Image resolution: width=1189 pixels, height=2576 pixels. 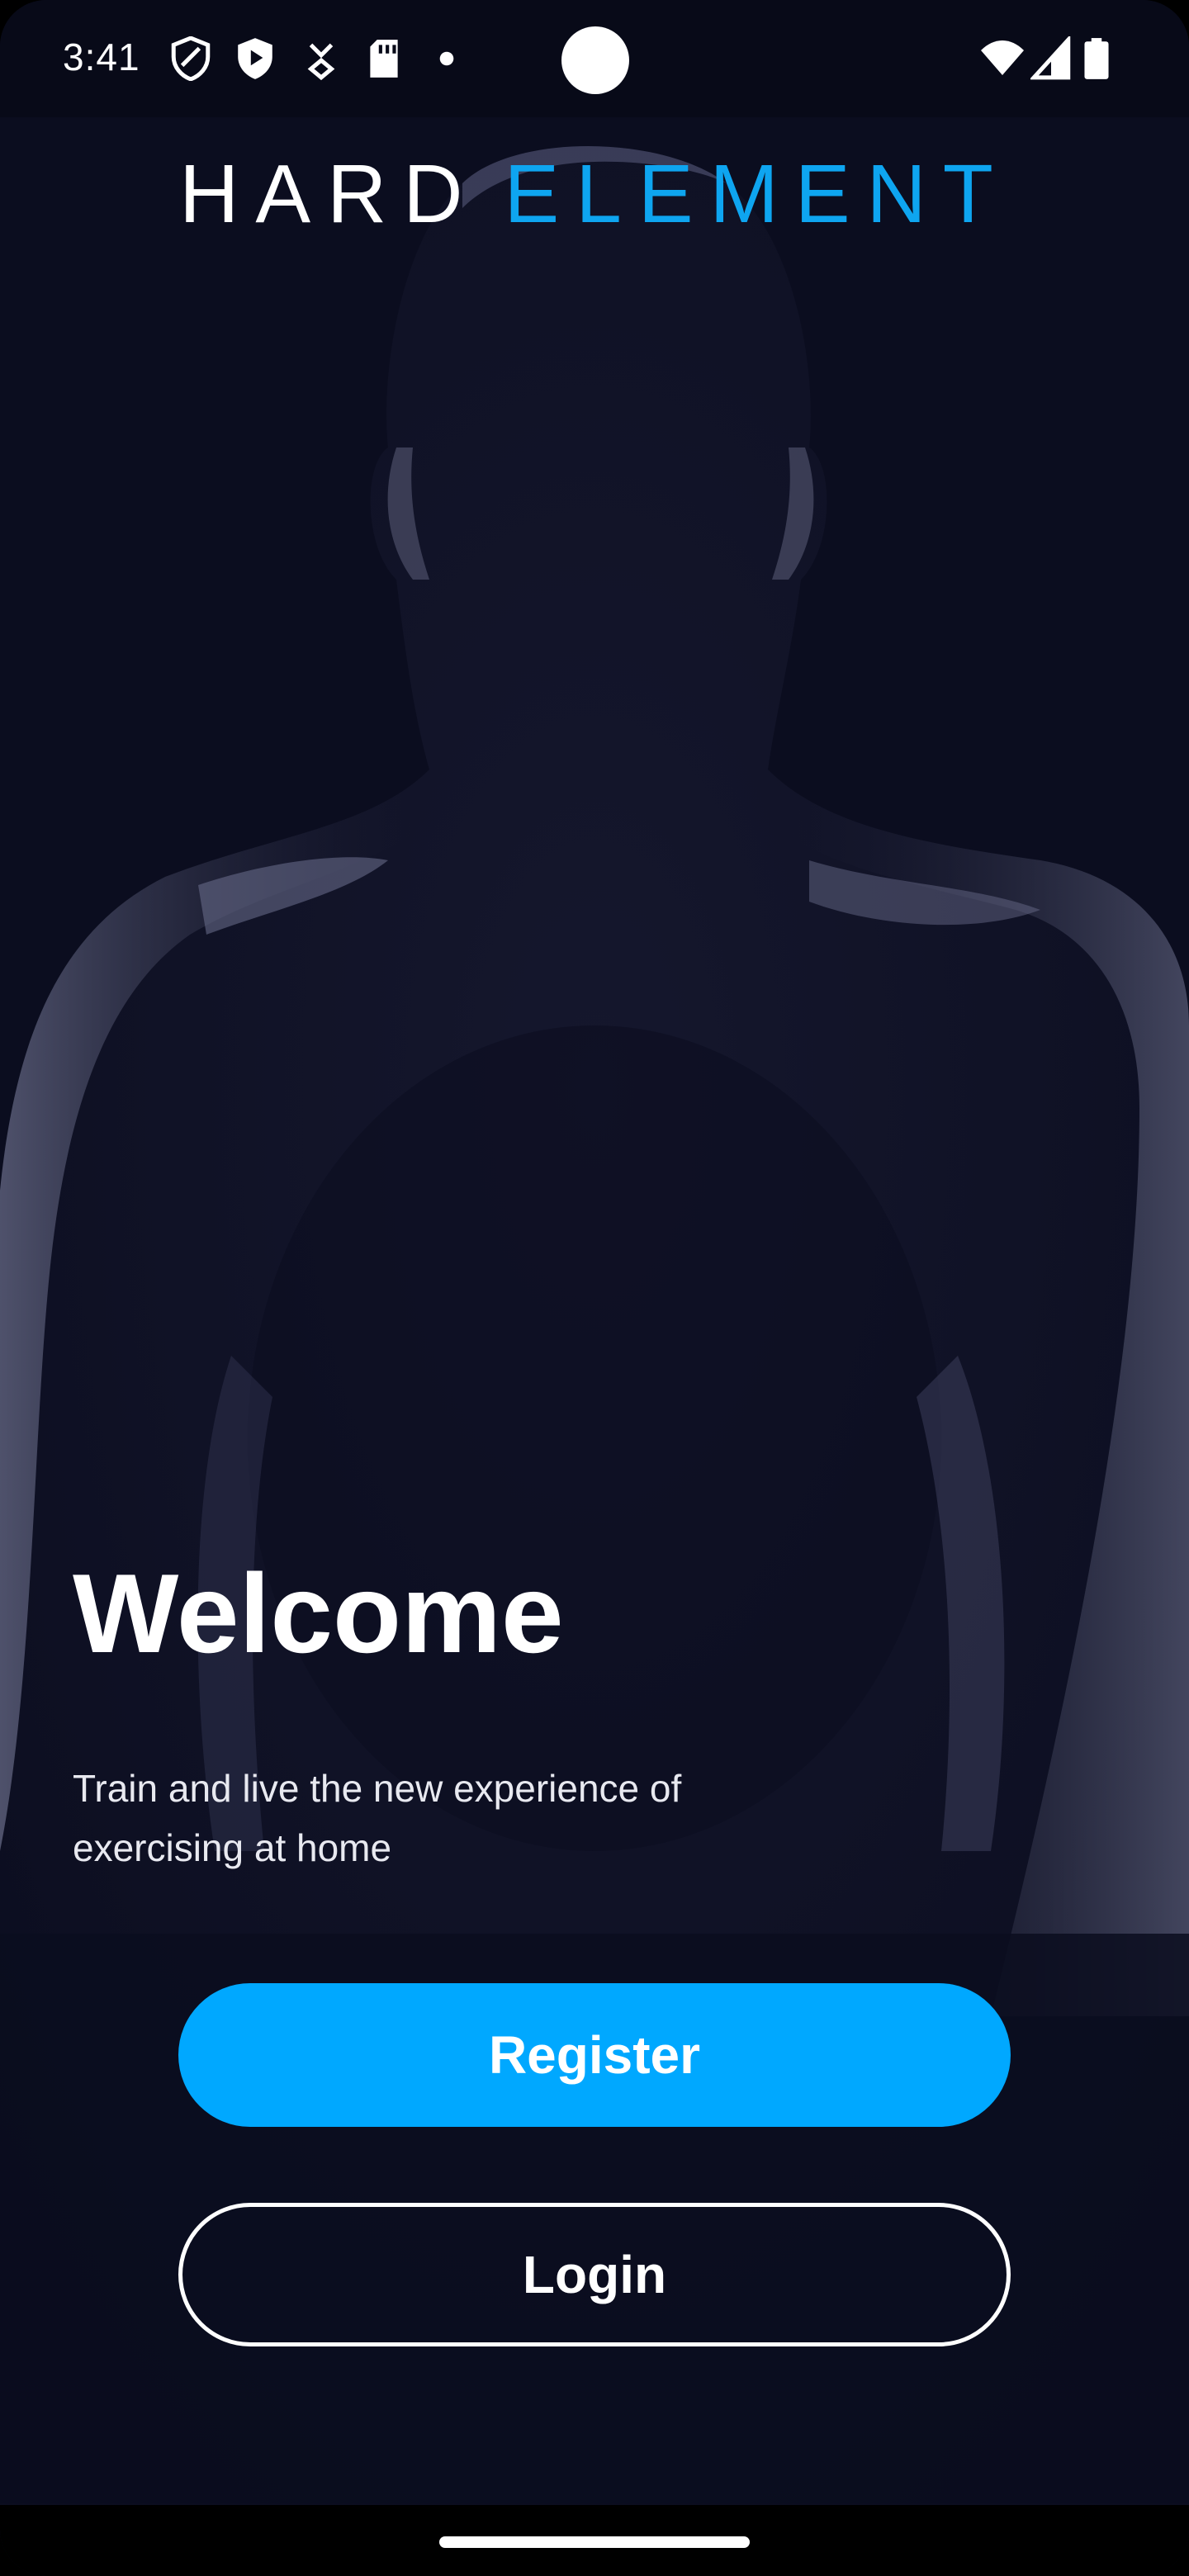 I want to click on play-protect-icon, so click(x=255, y=58).